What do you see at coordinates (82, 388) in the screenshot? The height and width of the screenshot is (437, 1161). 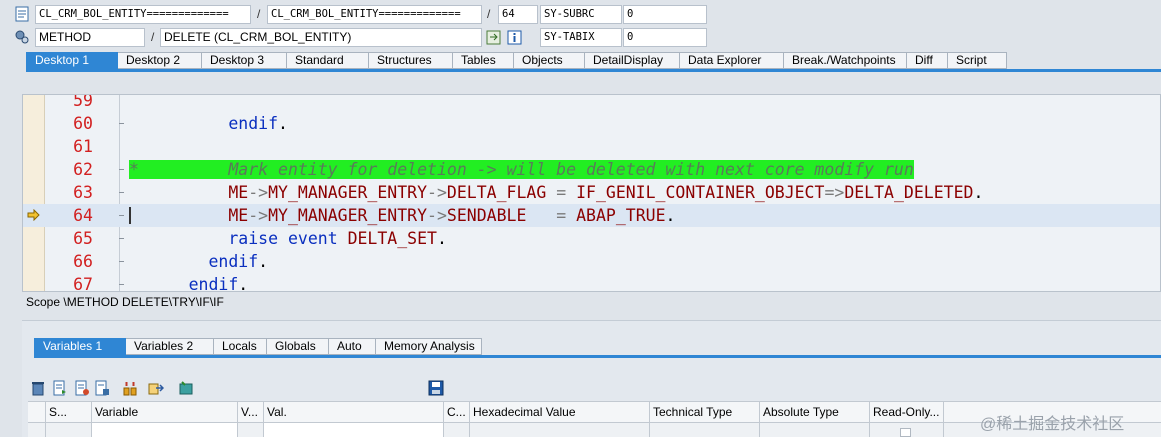 I see `list-load-icon` at bounding box center [82, 388].